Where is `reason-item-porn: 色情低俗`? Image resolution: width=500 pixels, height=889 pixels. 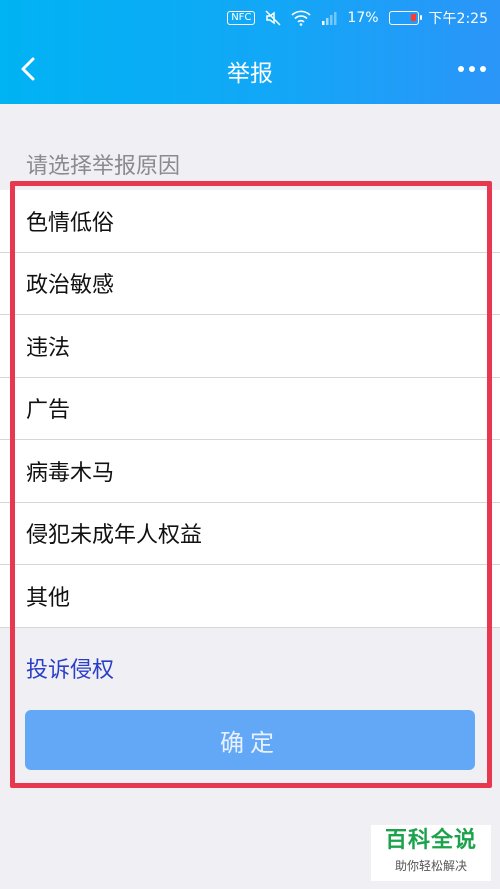
reason-item-porn: 色情低俗 is located at coordinates (250, 221).